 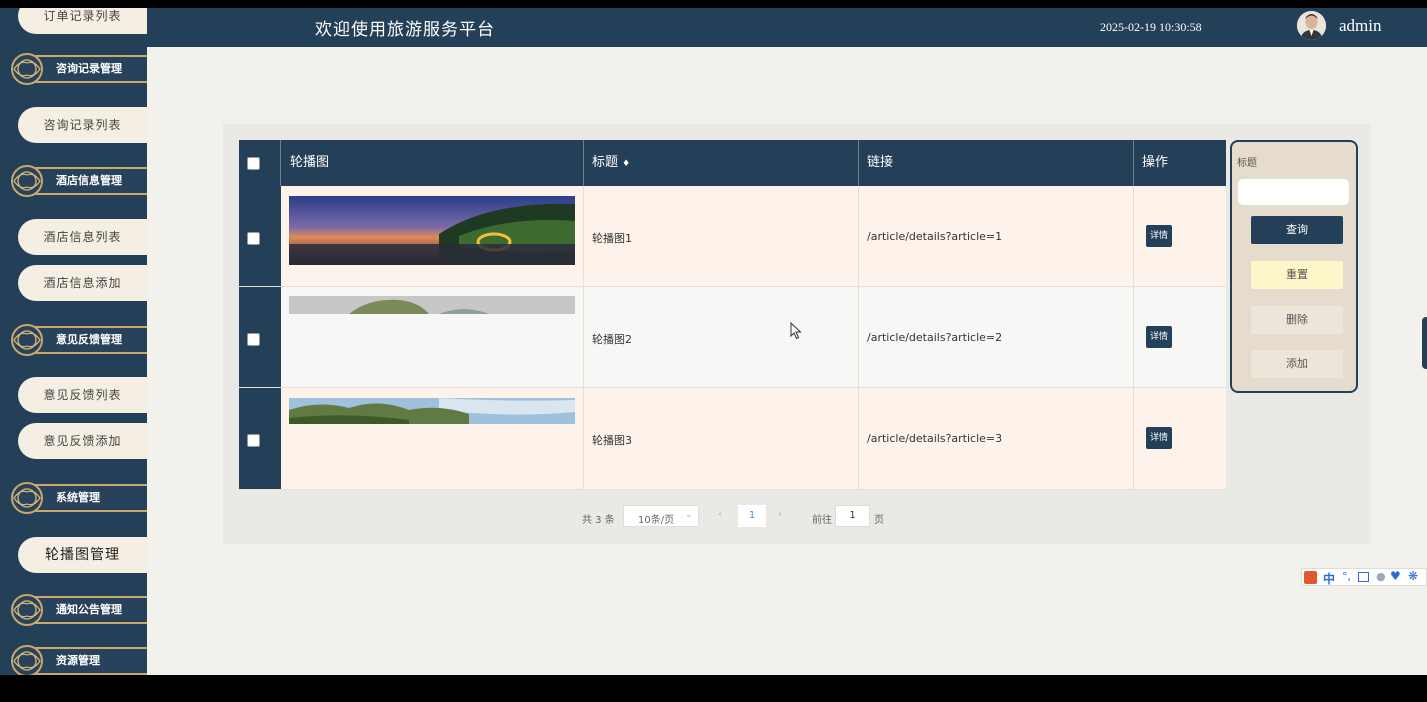 I want to click on sidebar-item-hotel-list: 酒店信息列表, so click(x=82, y=237).